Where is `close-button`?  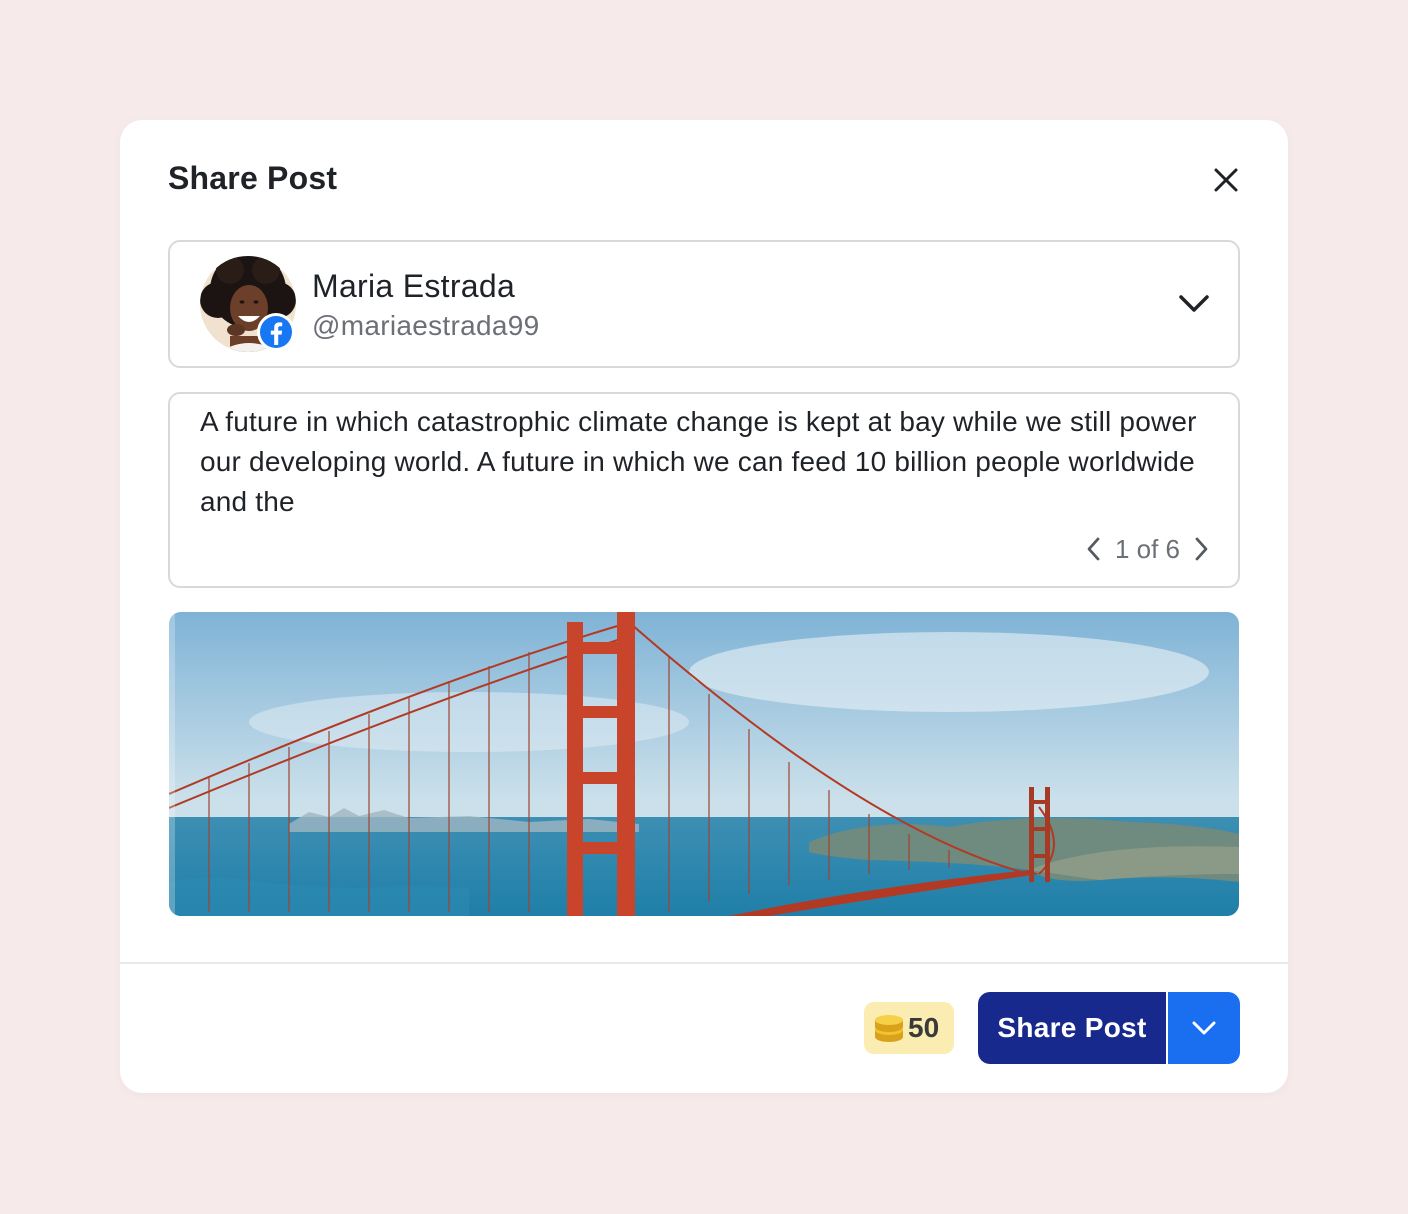 close-button is located at coordinates (1226, 180).